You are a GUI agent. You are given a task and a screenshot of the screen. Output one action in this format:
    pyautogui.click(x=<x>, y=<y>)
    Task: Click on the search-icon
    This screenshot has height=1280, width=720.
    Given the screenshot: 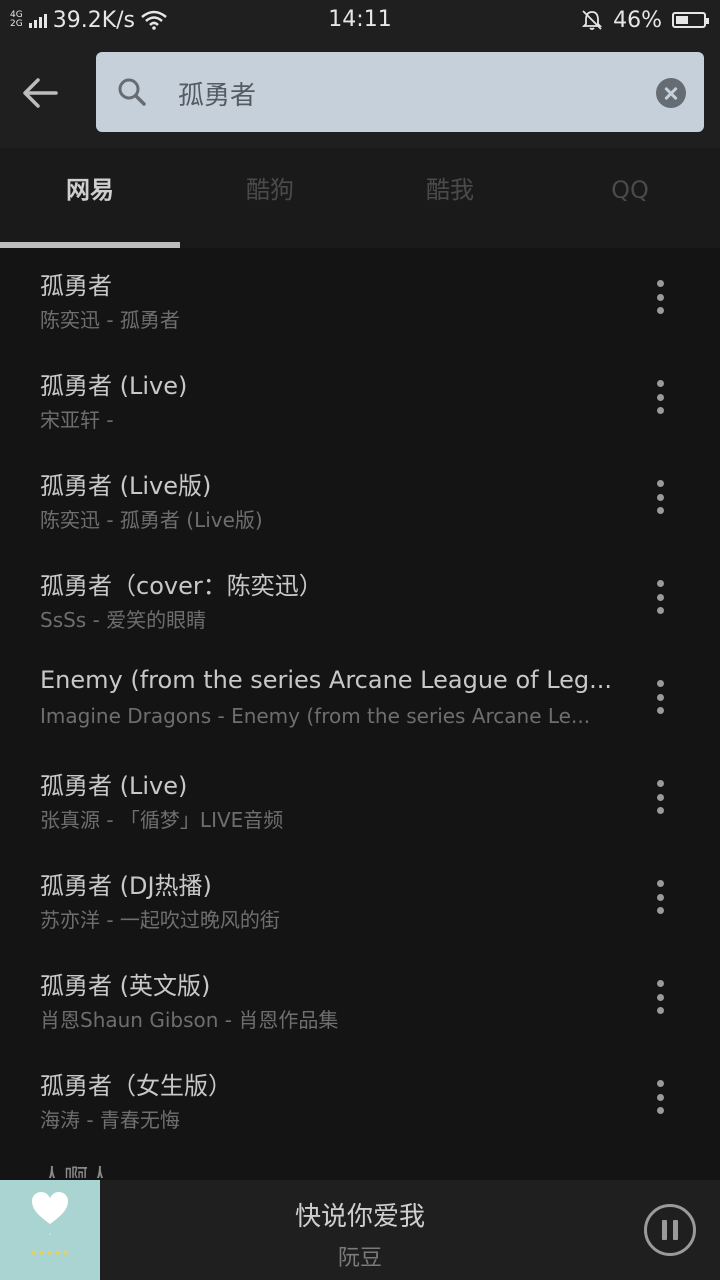 What is the action you would take?
    pyautogui.click(x=132, y=92)
    